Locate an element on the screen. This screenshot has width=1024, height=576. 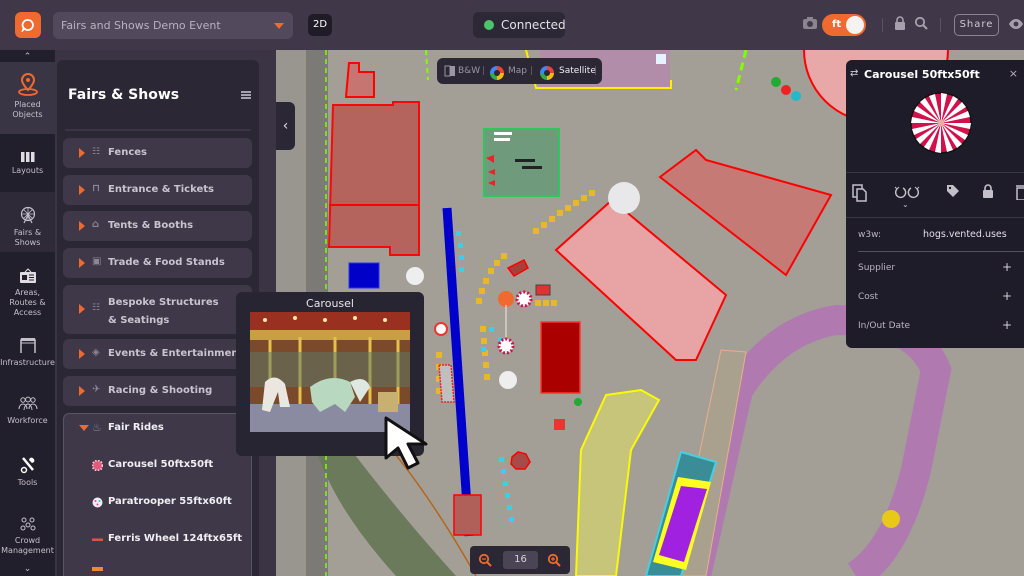
unit-toggle: ft is located at coordinates (844, 25).